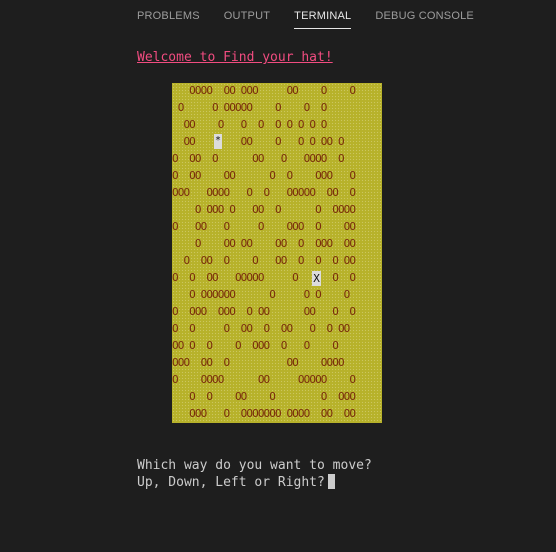 This screenshot has height=552, width=556. What do you see at coordinates (264, 260) in the screenshot?
I see `board-row: O OO O O OO O O O OO` at bounding box center [264, 260].